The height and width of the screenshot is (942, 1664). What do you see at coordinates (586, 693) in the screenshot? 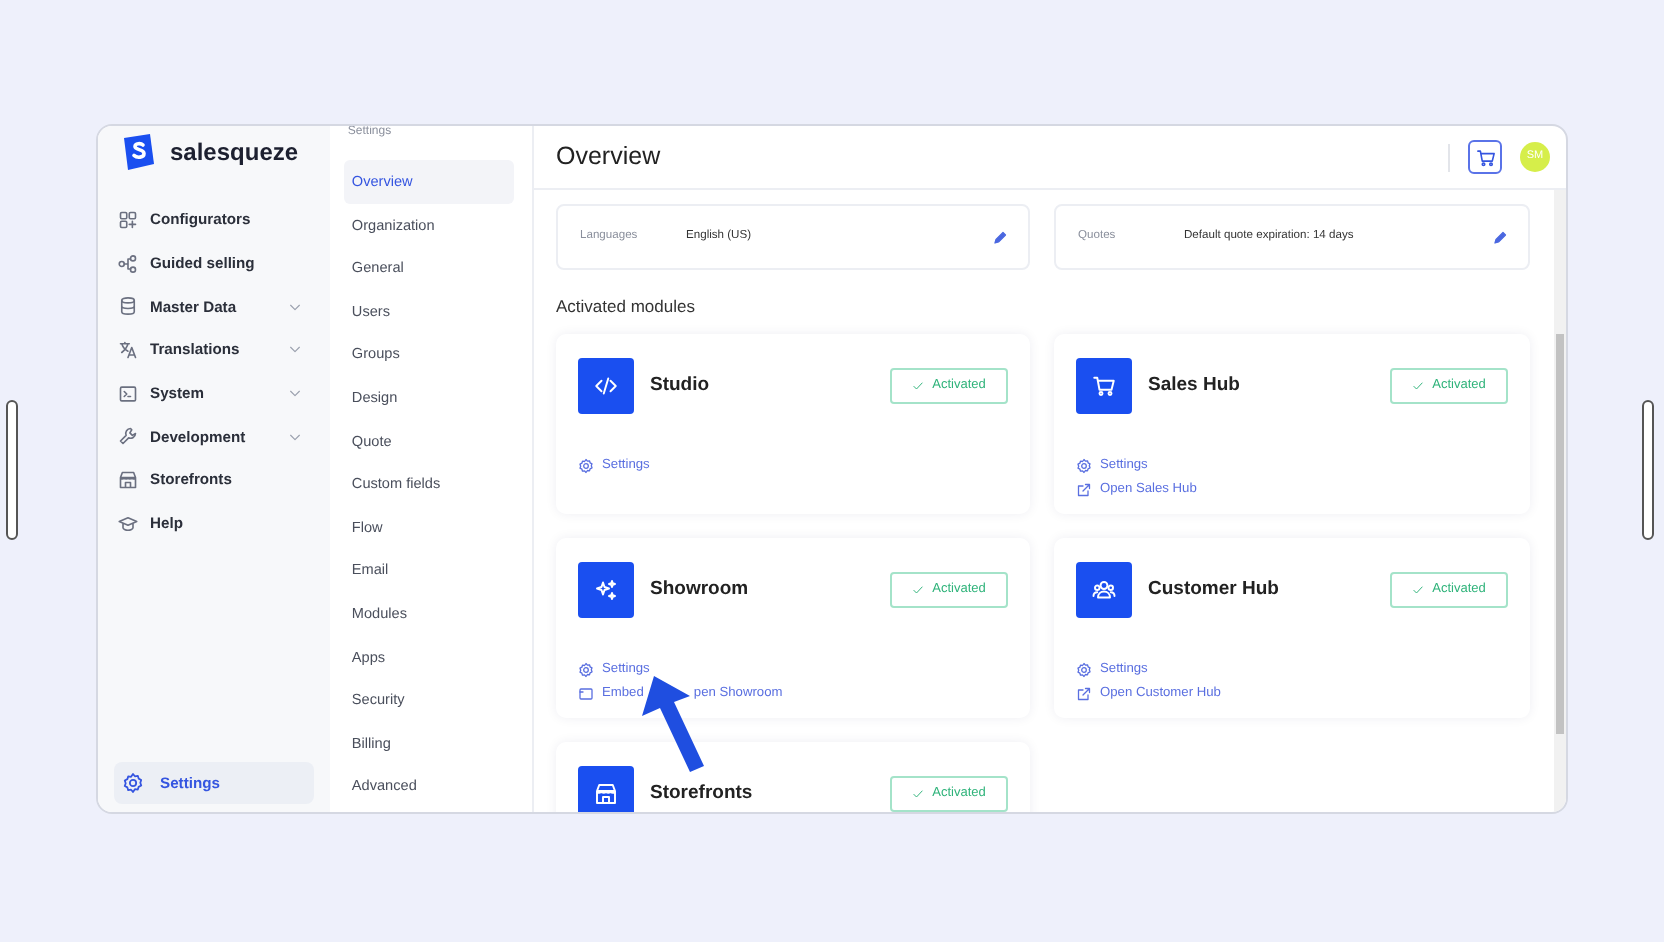
I see `window-icon` at bounding box center [586, 693].